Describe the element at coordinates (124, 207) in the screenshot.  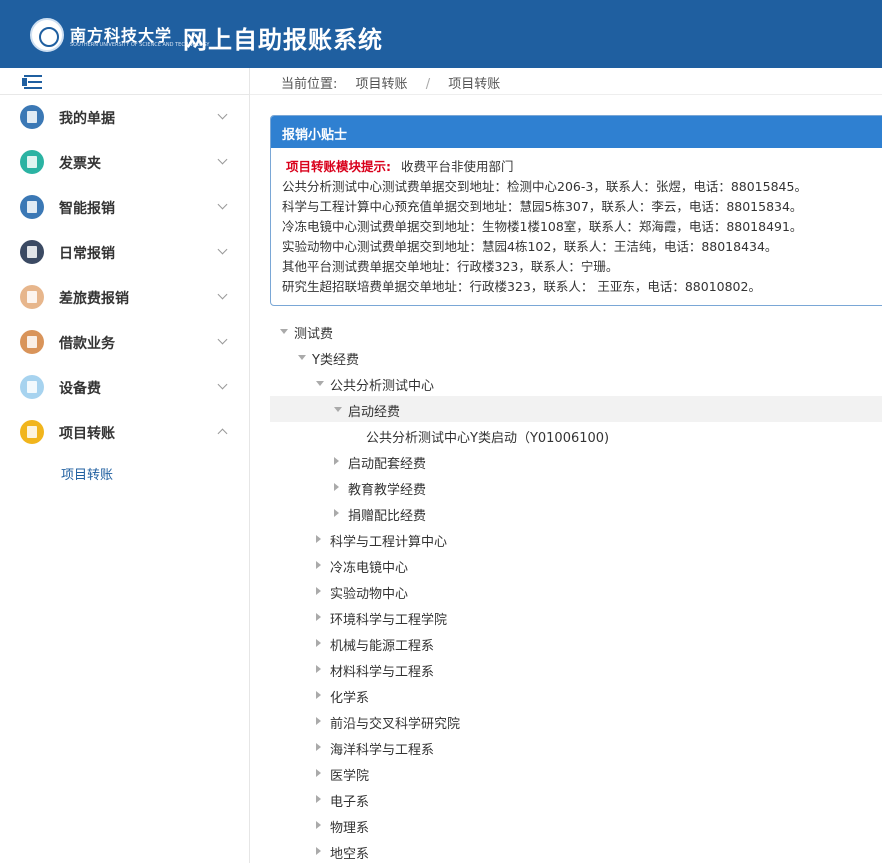
I see `sidebar-item: 智能报销` at that location.